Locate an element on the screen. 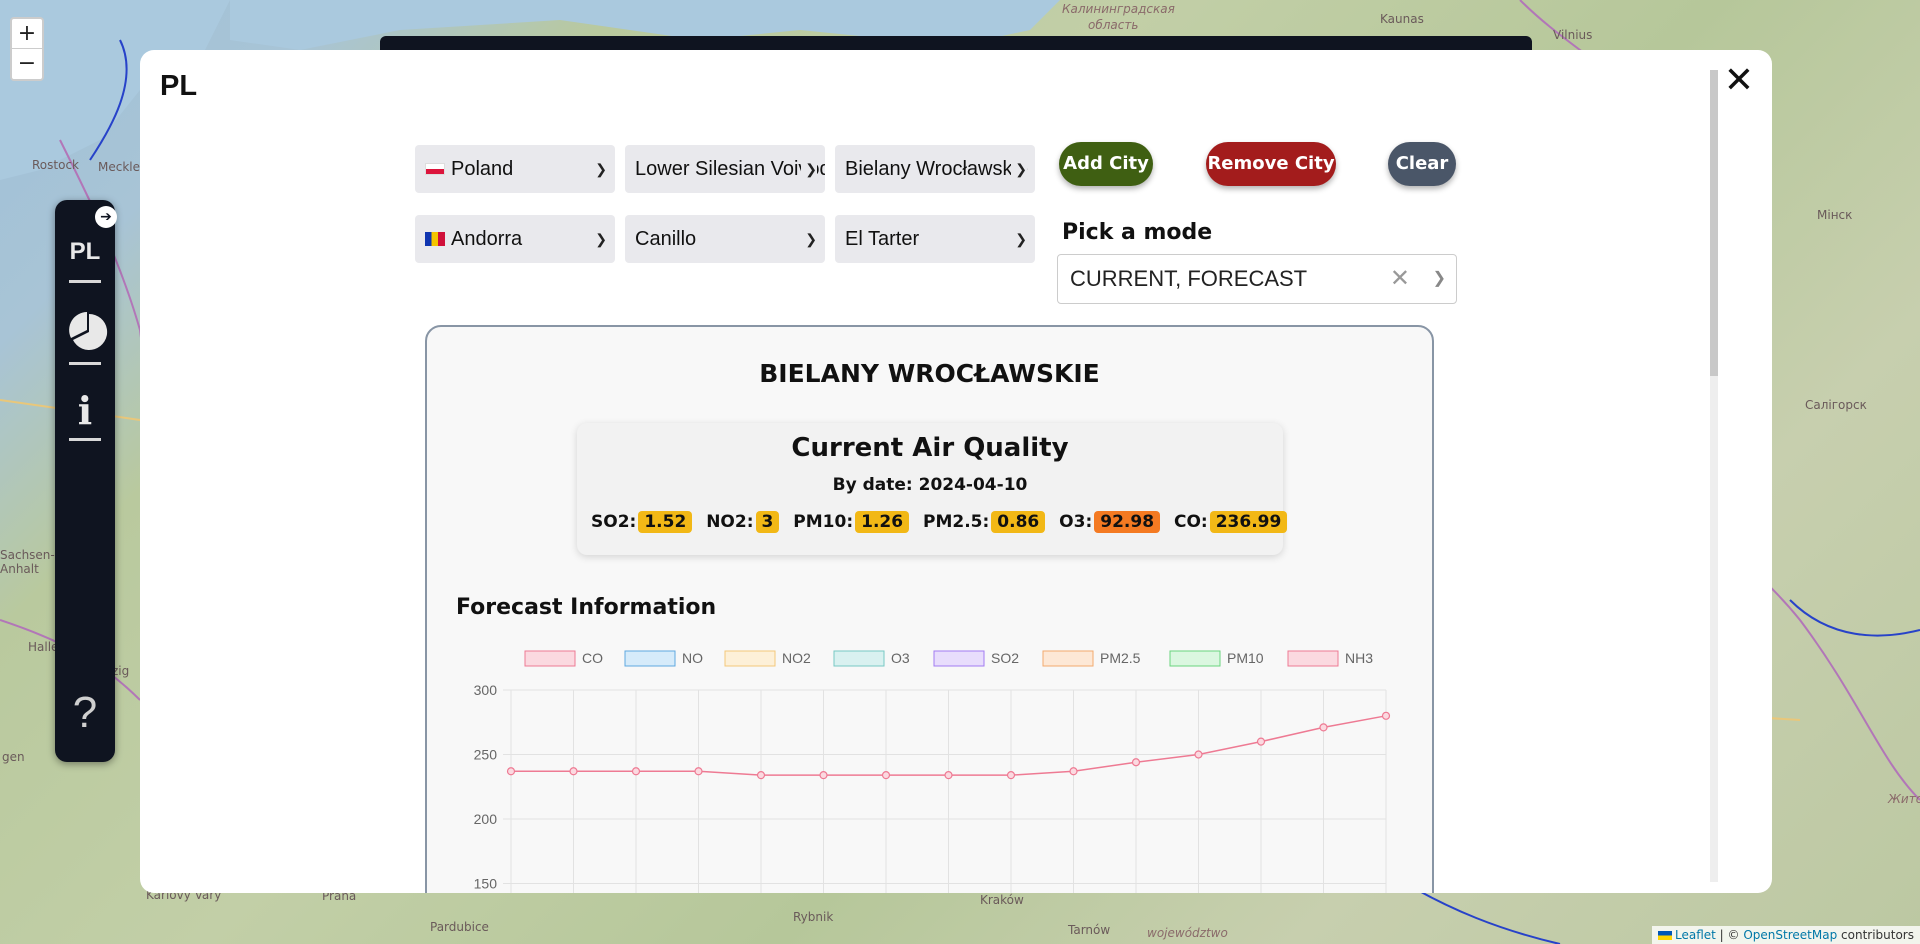 The width and height of the screenshot is (1920, 944). pollutant-co: CO: 236.99 is located at coordinates (1230, 522).